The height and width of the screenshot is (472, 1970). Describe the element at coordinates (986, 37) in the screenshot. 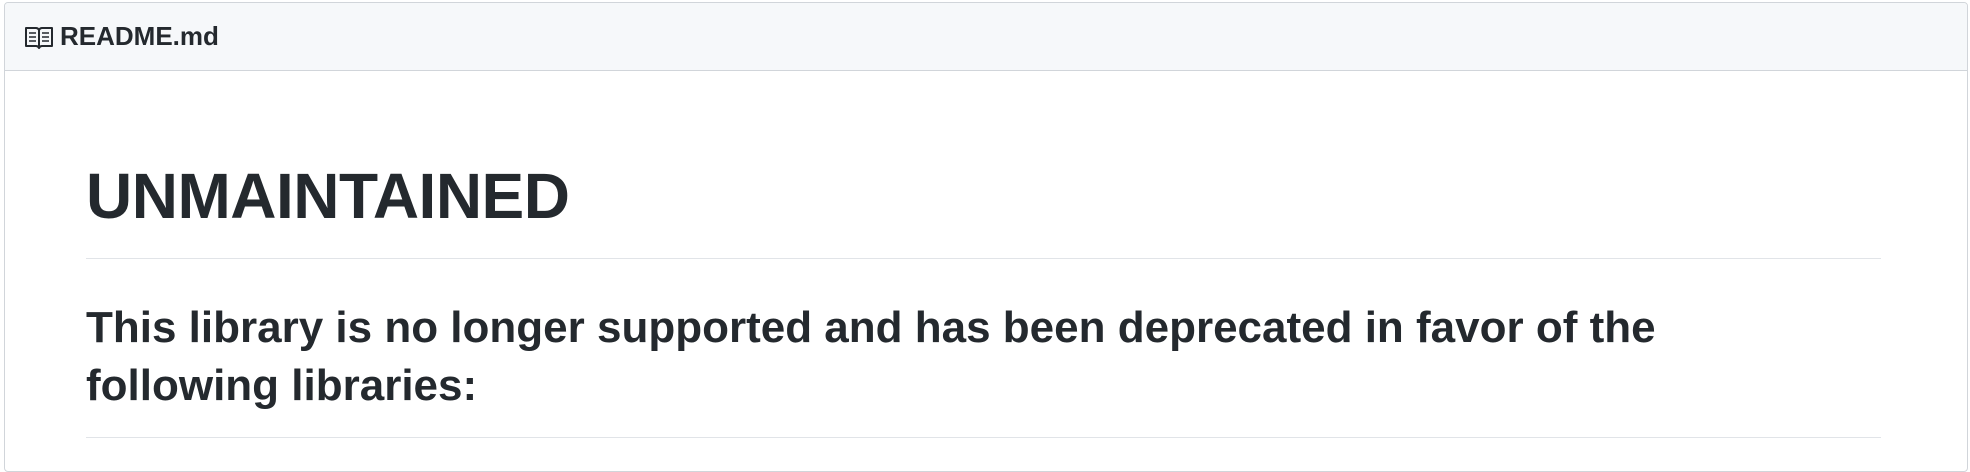

I see `readme-header: README.md` at that location.